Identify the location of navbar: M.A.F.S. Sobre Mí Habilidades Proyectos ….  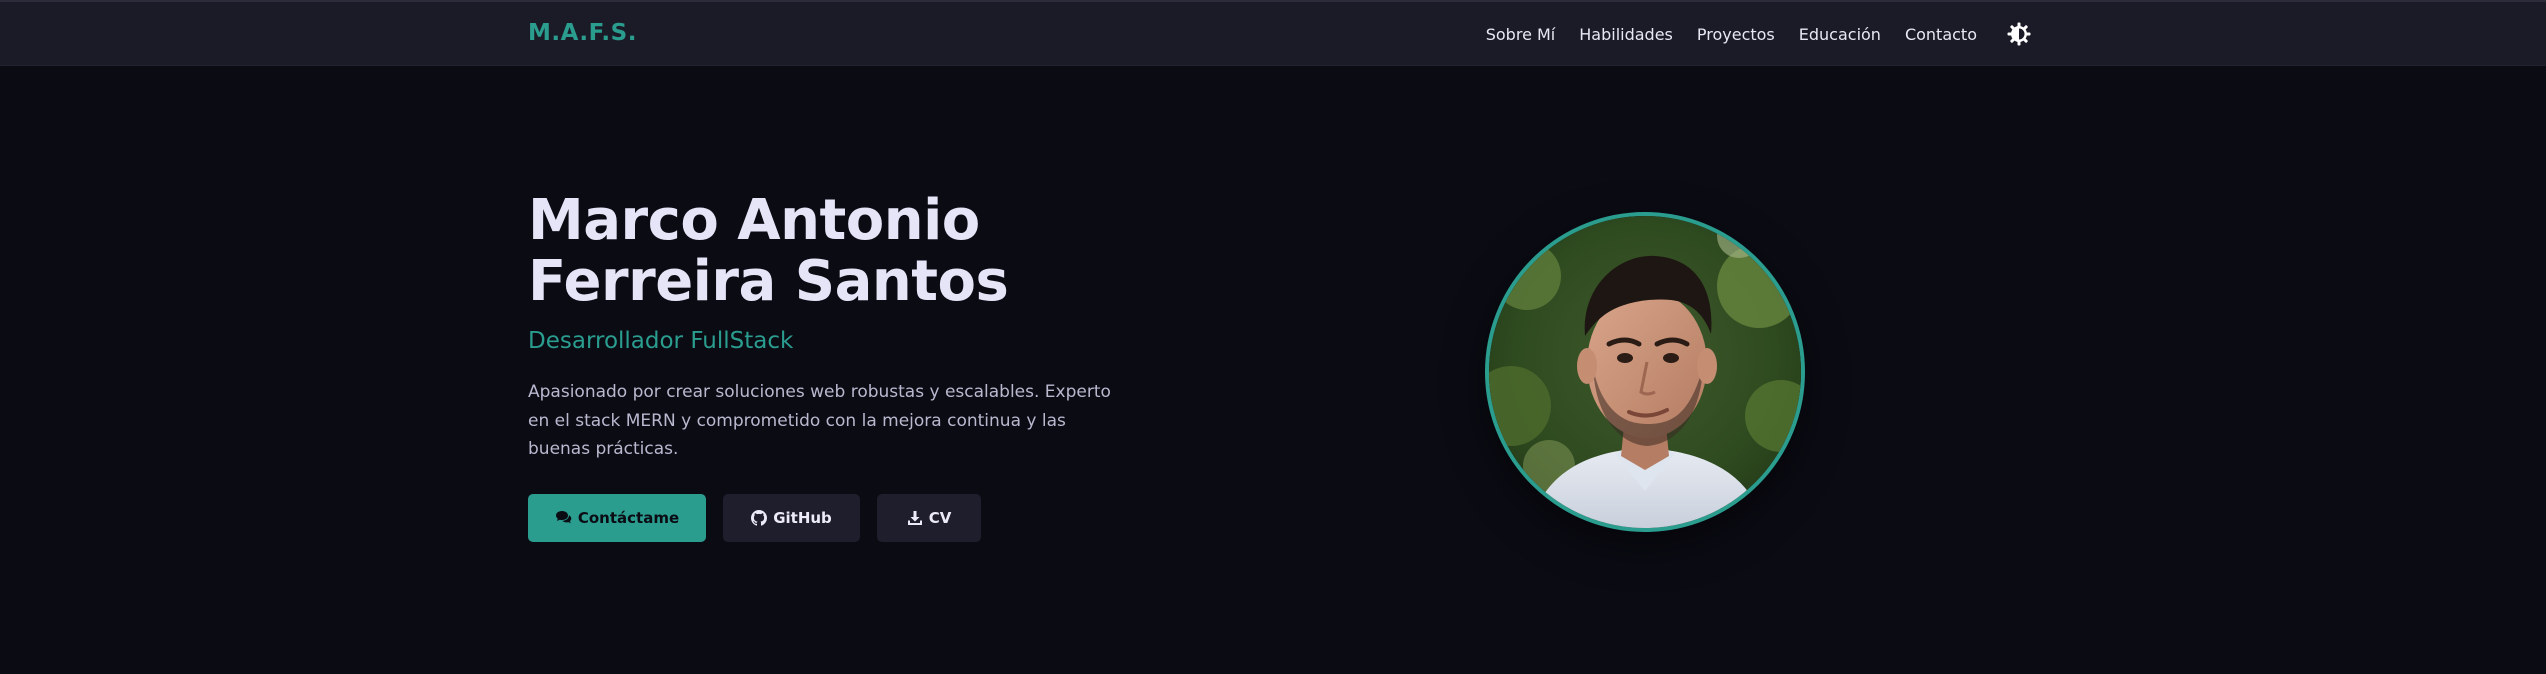
(1273, 33).